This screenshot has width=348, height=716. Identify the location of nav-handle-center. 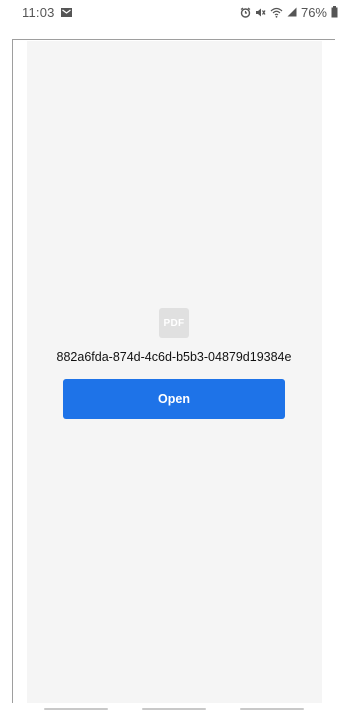
(174, 709).